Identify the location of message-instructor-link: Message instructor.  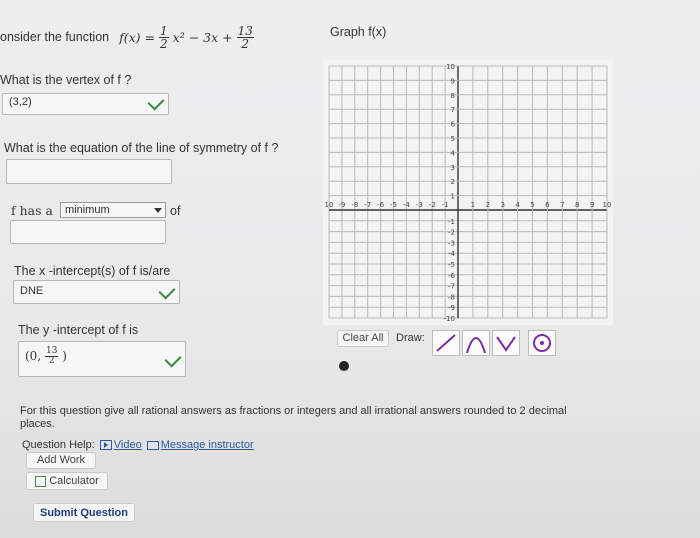
(200, 445).